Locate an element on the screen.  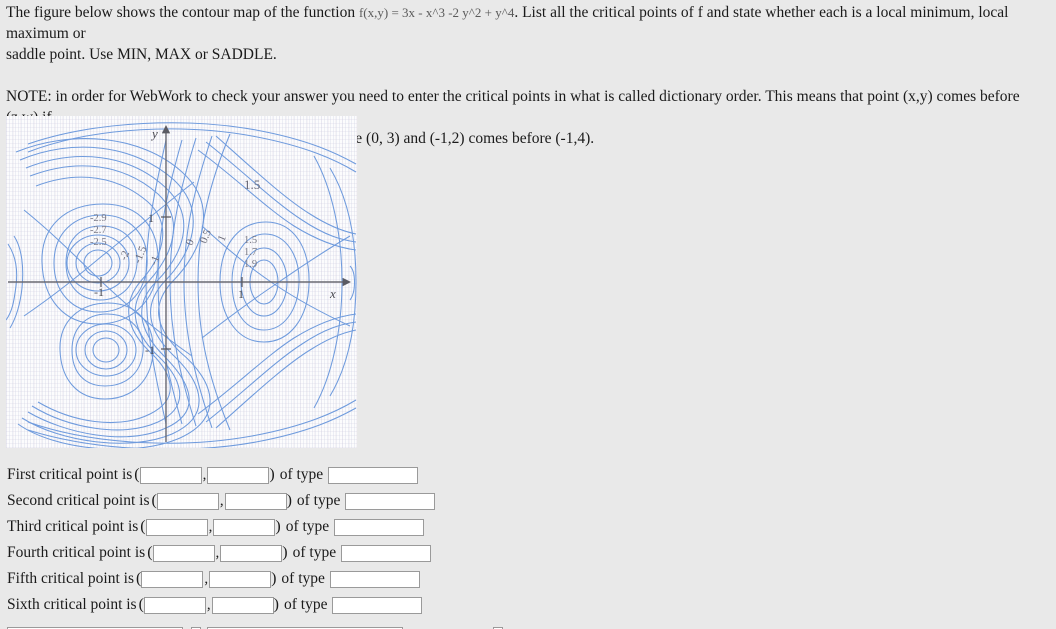
third-point-y-input is located at coordinates (244, 527).